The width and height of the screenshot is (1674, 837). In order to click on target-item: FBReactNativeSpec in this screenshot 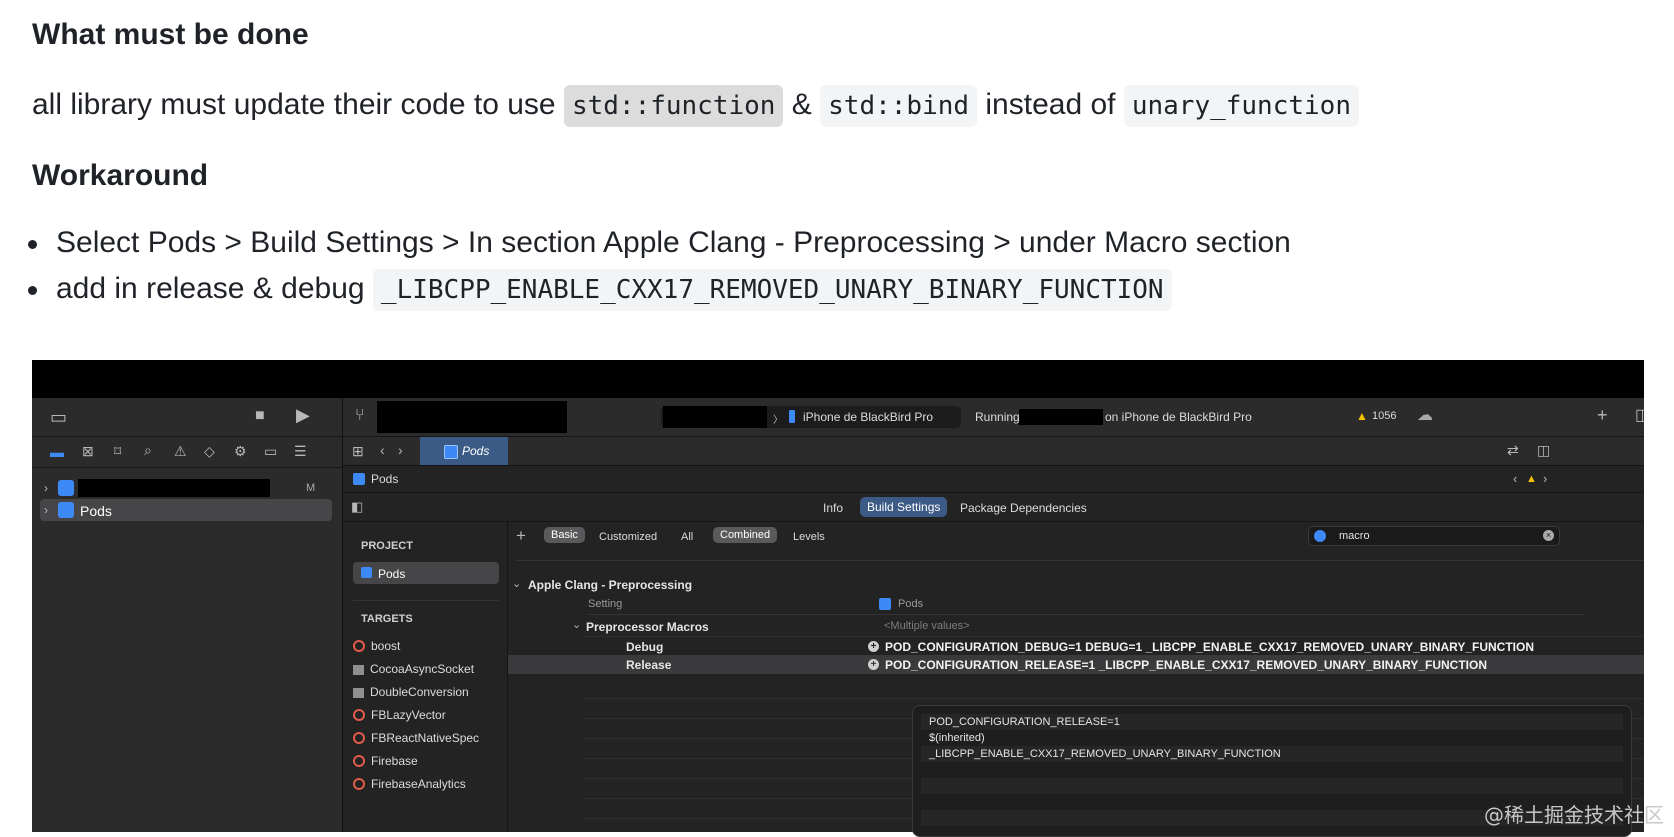, I will do `click(416, 738)`.